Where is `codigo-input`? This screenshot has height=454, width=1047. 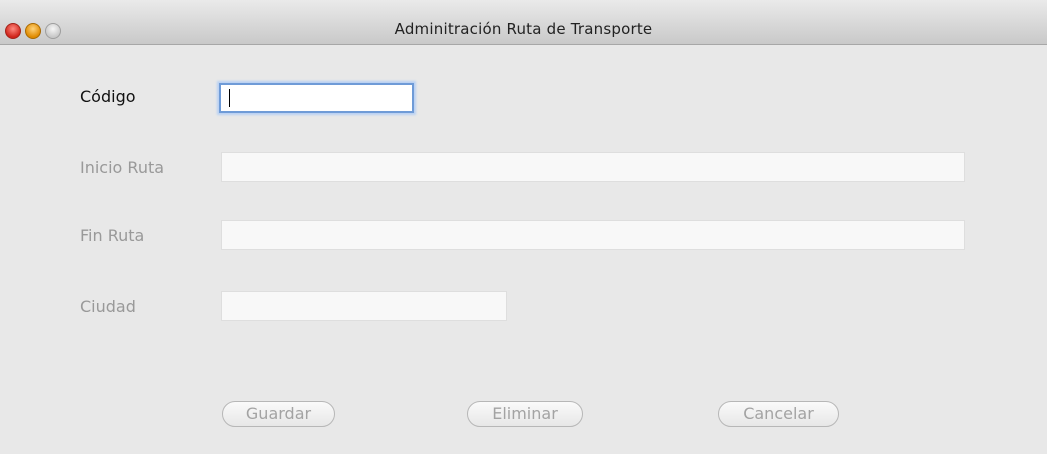 codigo-input is located at coordinates (316, 98).